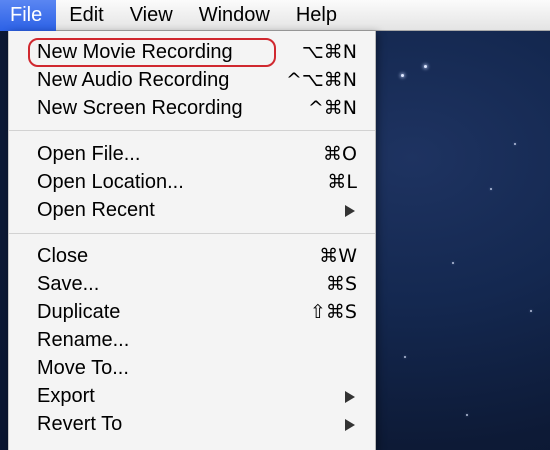  What do you see at coordinates (321, 80) in the screenshot?
I see `menu-item-shortcut: ^⌥⌘N` at bounding box center [321, 80].